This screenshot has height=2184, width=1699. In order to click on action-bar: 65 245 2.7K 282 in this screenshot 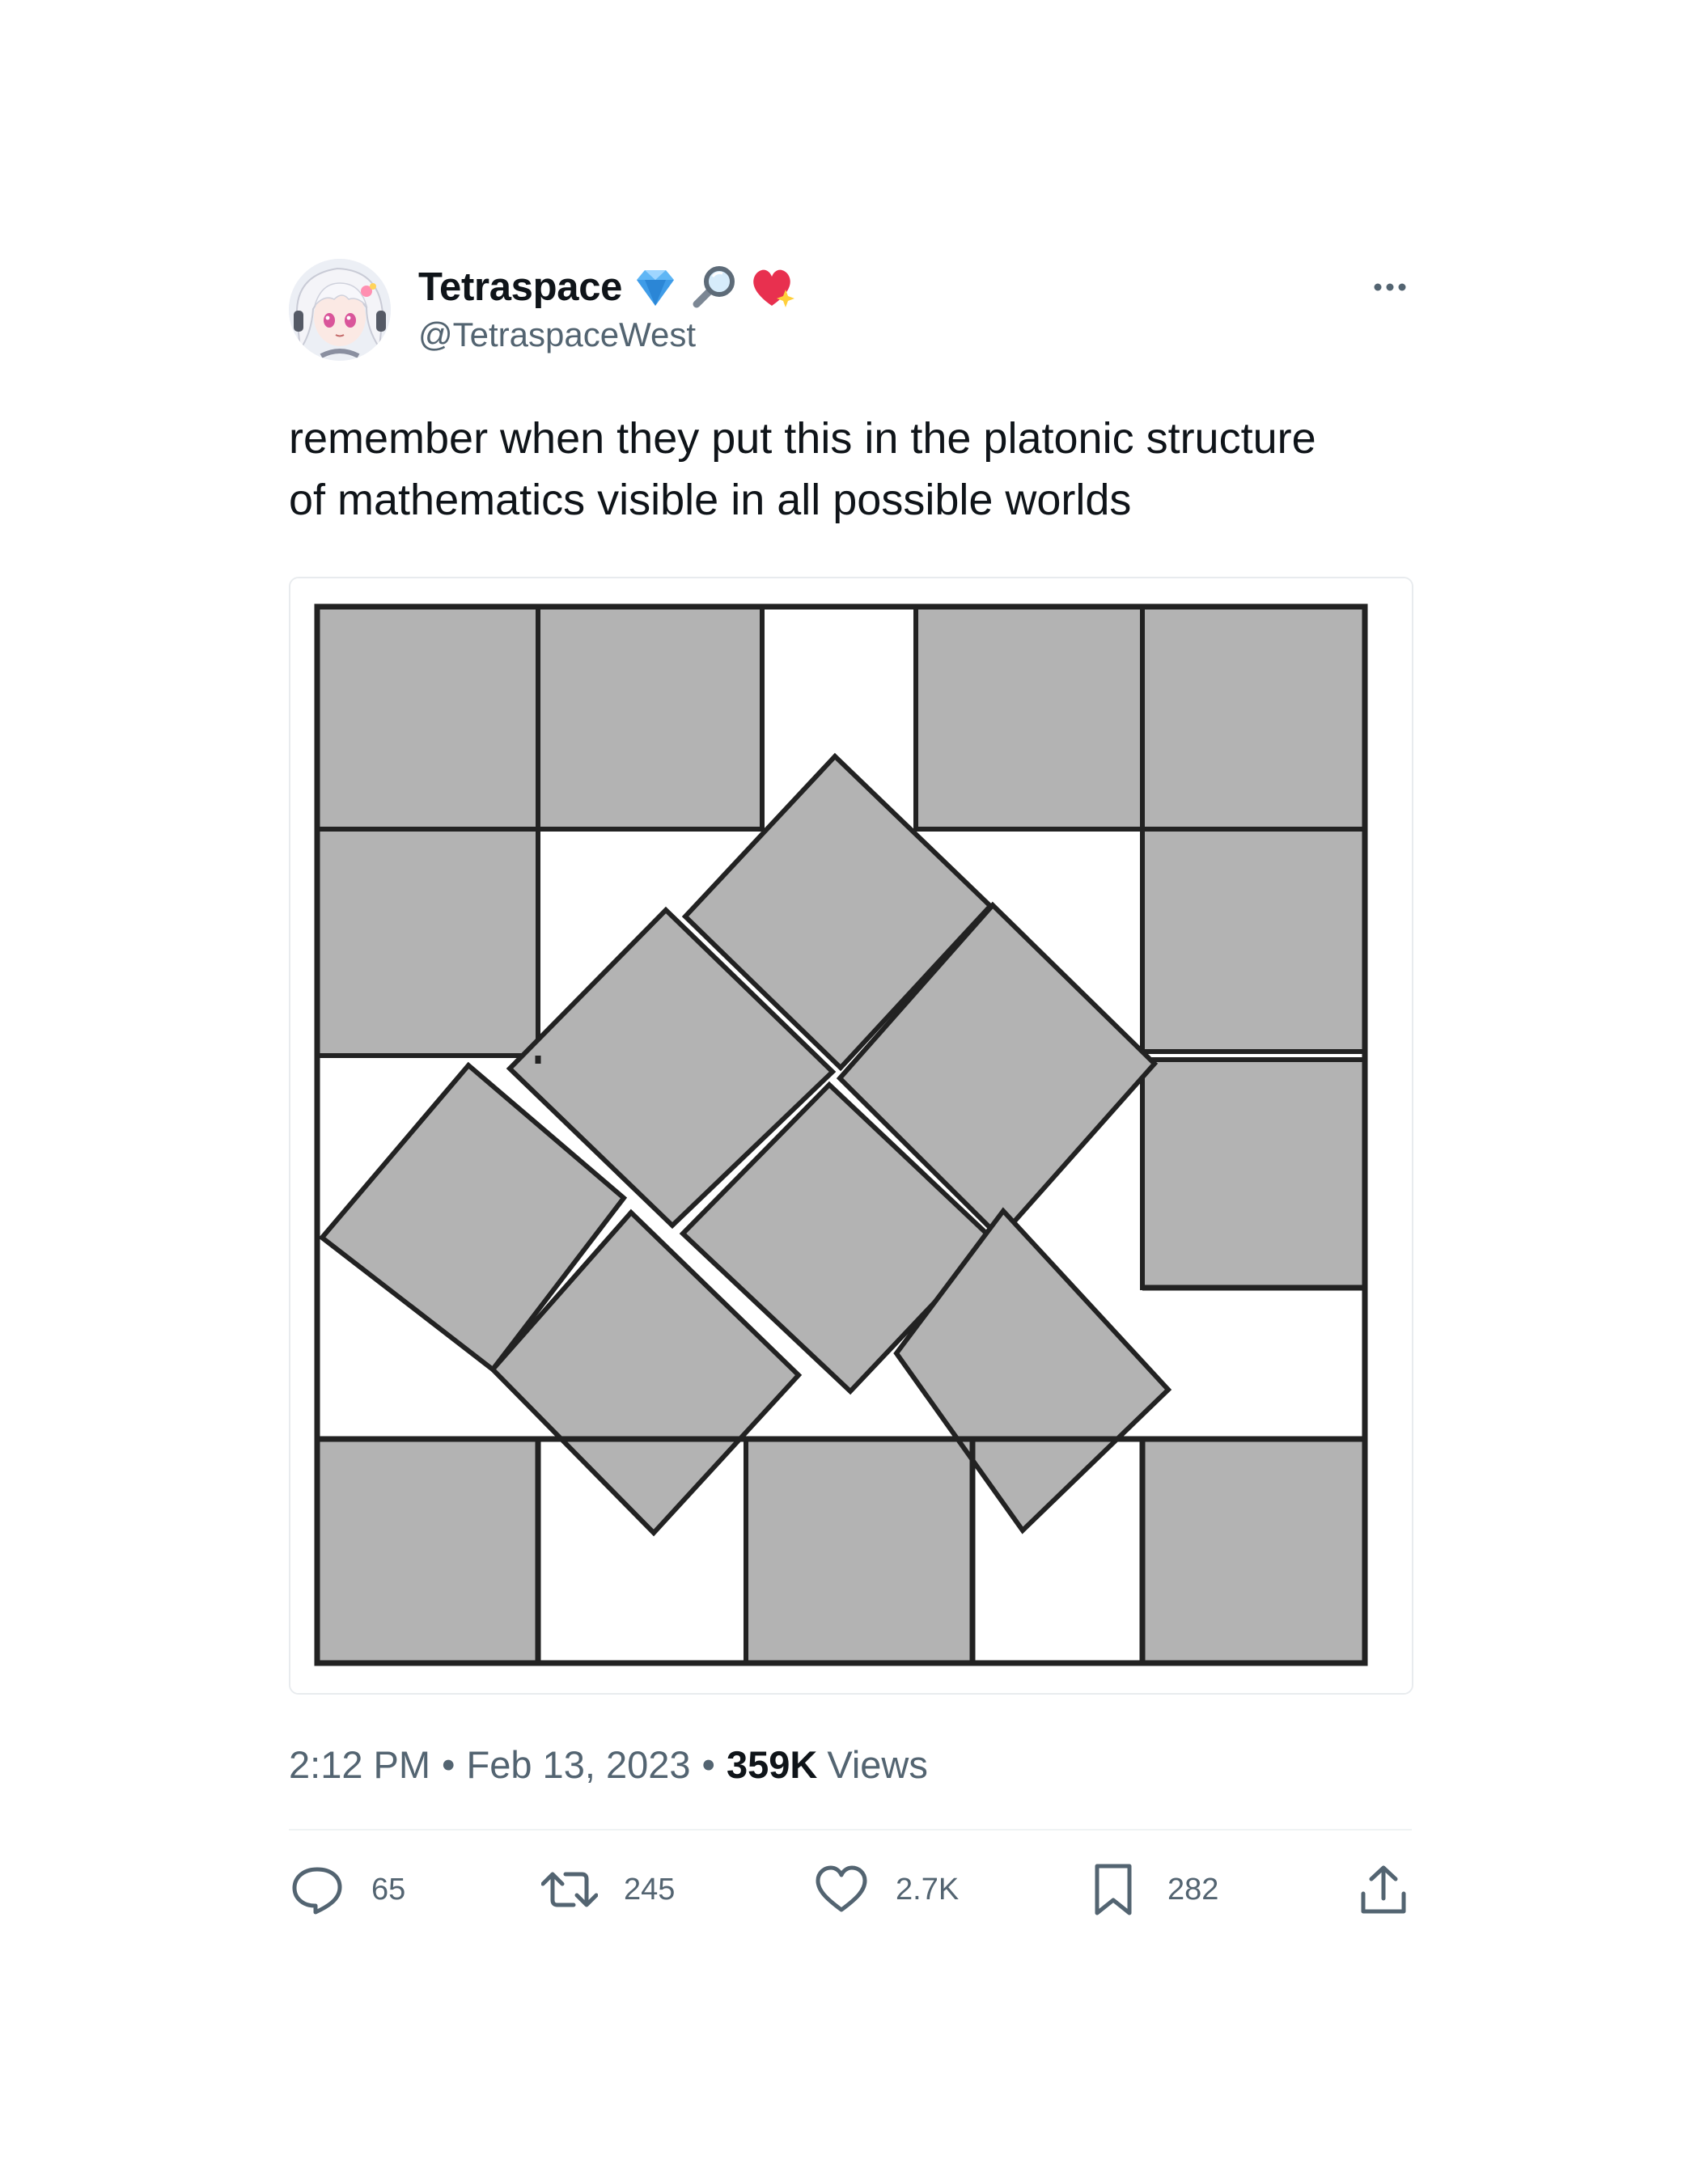, I will do `click(850, 1899)`.